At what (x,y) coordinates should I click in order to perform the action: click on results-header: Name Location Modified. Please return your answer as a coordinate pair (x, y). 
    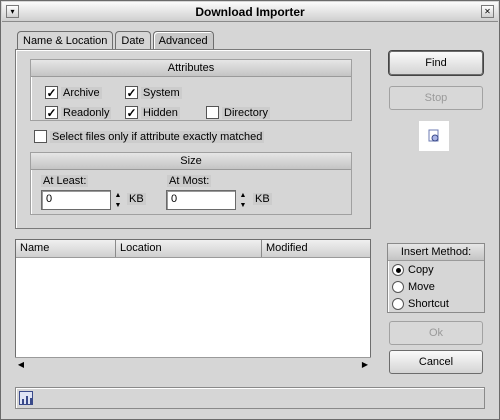
    Looking at the image, I should click on (193, 249).